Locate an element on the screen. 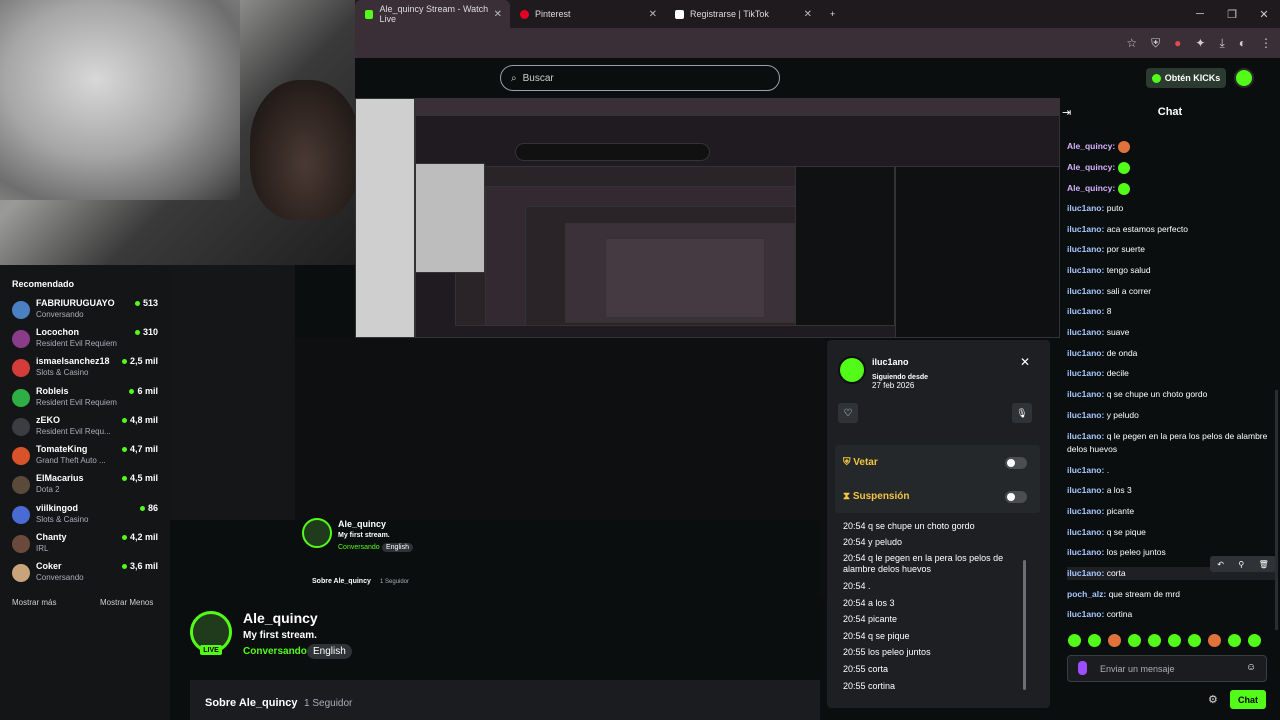 The width and height of the screenshot is (1280, 720). chat-message: iluc1ano: y peludo is located at coordinates (1171, 415).